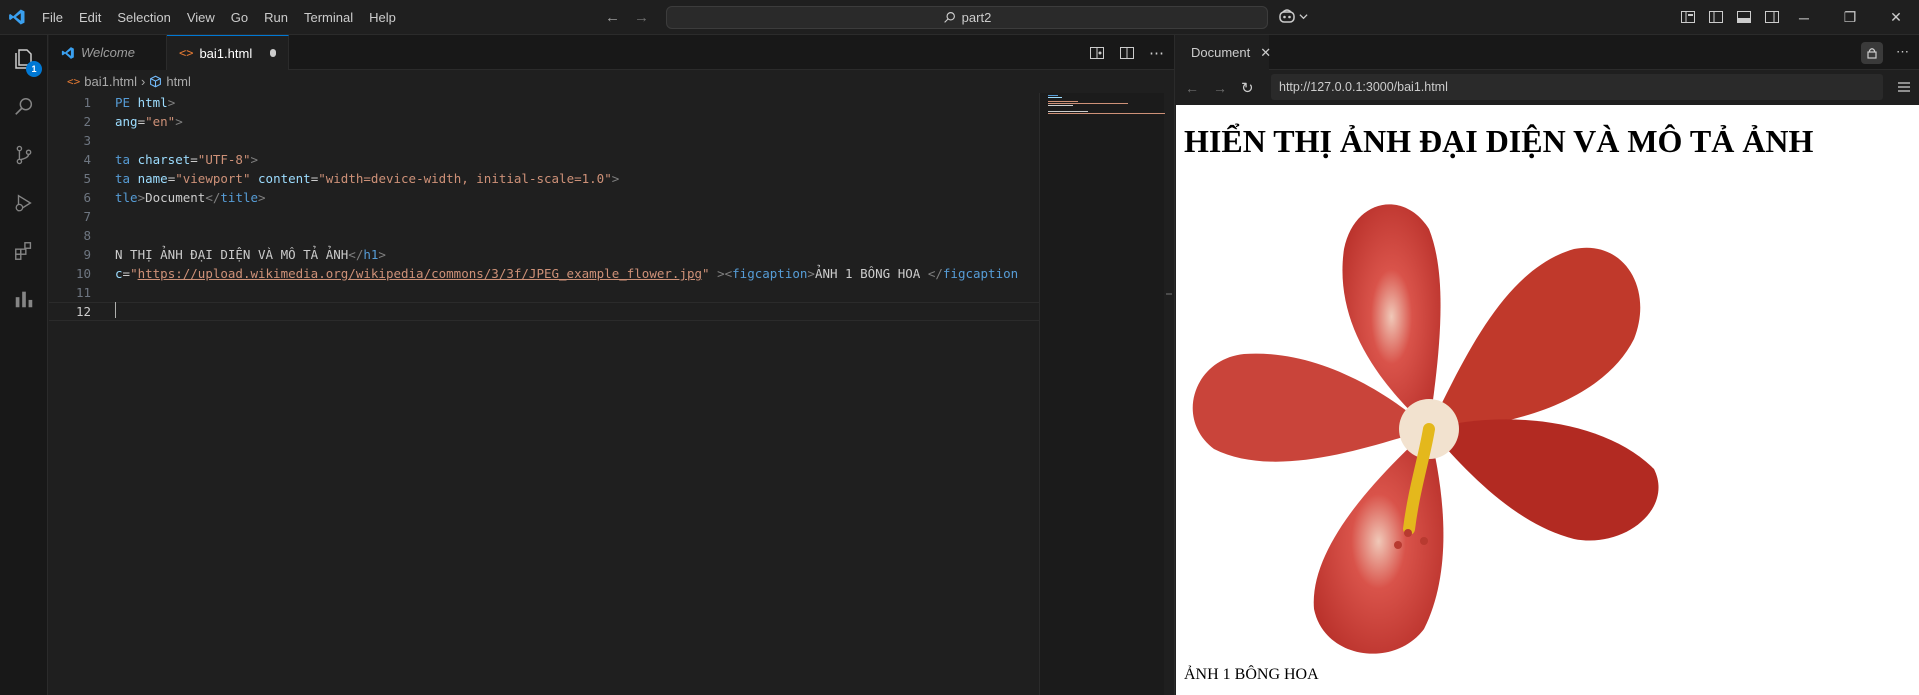 The width and height of the screenshot is (1919, 695). What do you see at coordinates (1772, 17) in the screenshot?
I see `toggle-secondary-sidebar-icon` at bounding box center [1772, 17].